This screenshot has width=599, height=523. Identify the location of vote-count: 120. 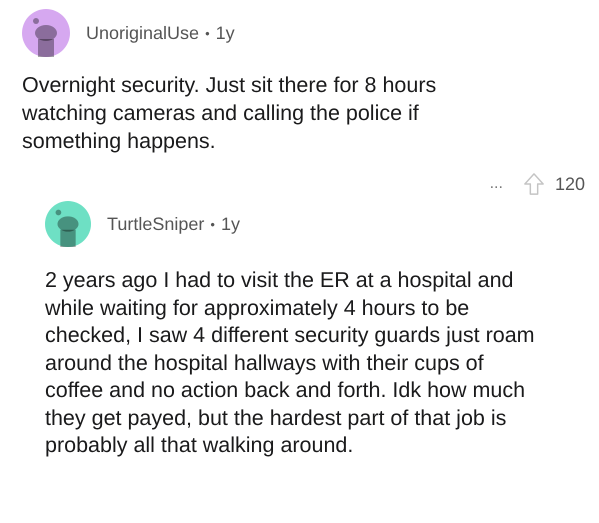
(569, 184).